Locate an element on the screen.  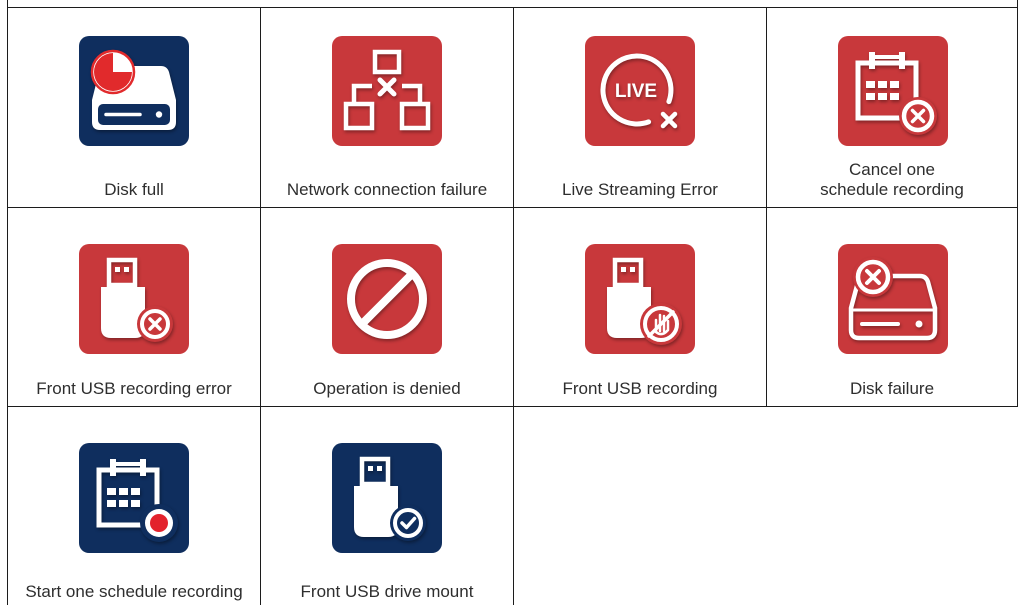
icon-label: Front USB drive mount is located at coordinates (387, 591).